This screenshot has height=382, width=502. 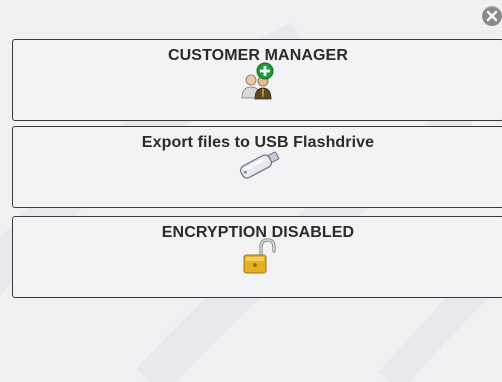 I want to click on close-button, so click(x=492, y=16).